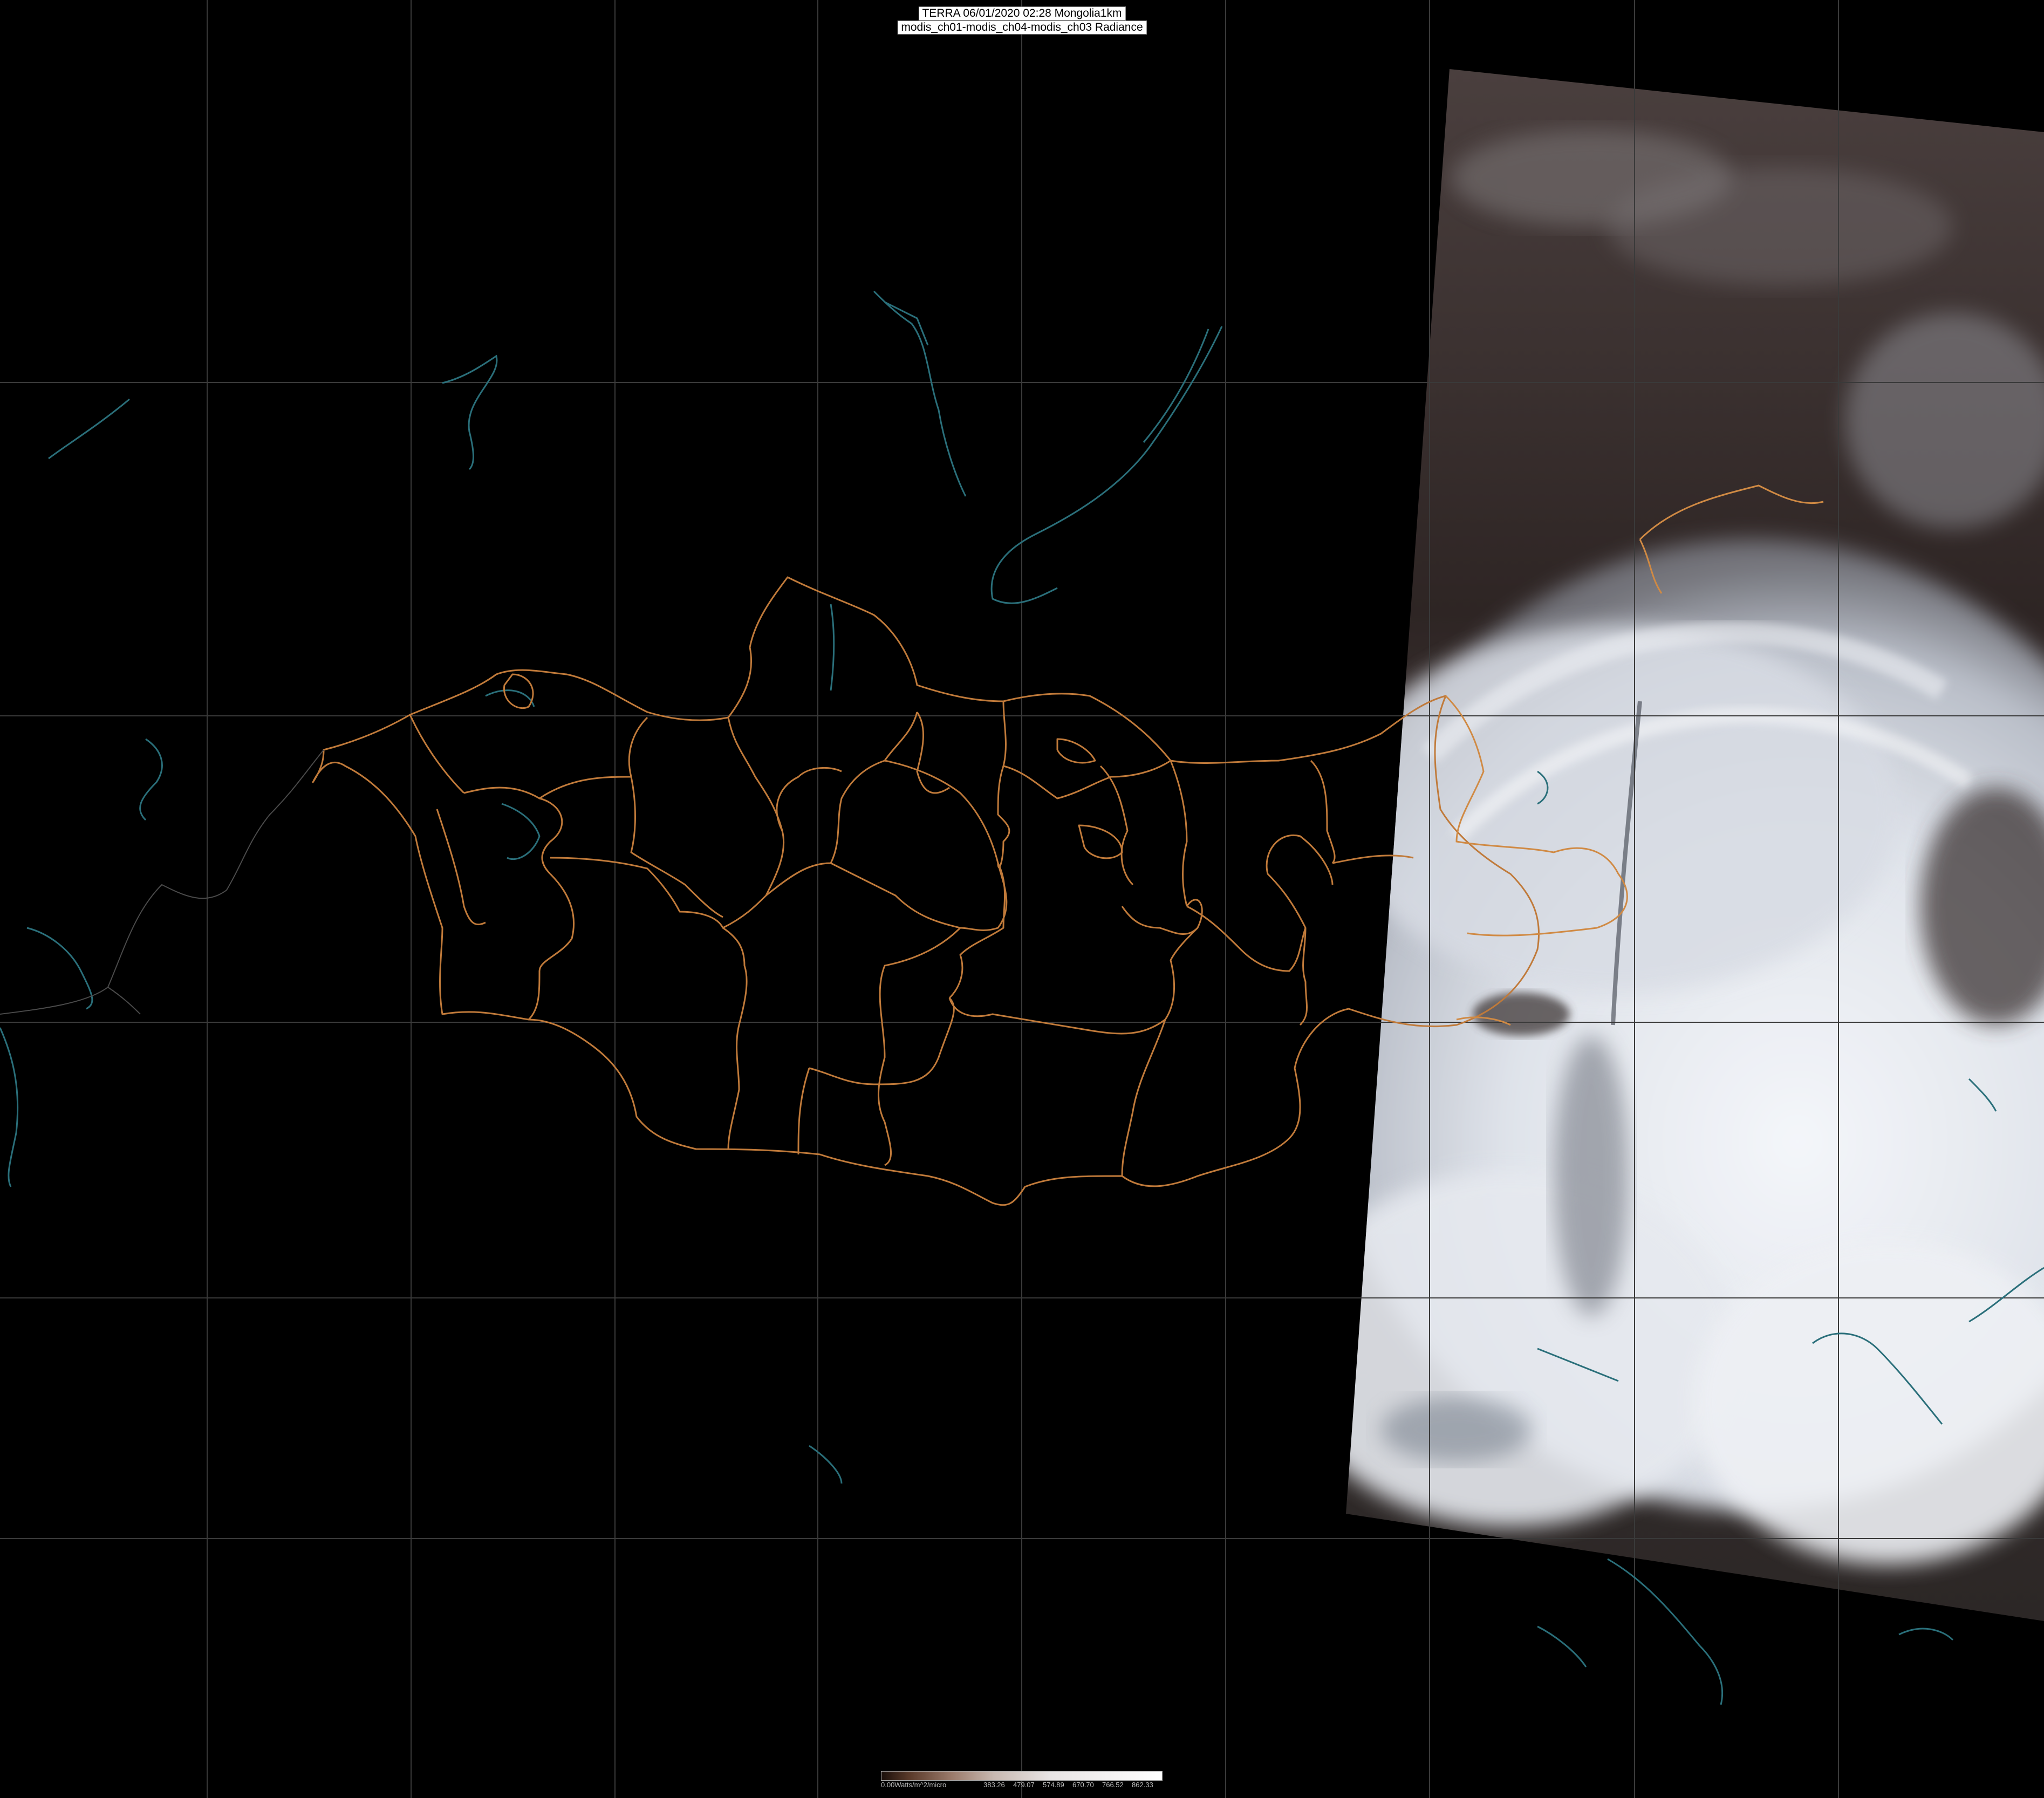  What do you see at coordinates (1053, 1785) in the screenshot?
I see `legend-tick: 574.89` at bounding box center [1053, 1785].